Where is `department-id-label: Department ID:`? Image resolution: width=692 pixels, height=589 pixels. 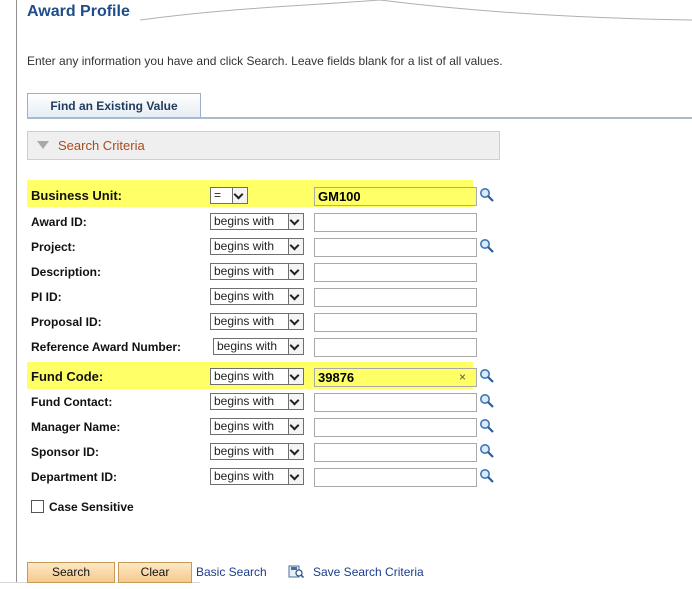
department-id-label: Department ID: is located at coordinates (74, 477).